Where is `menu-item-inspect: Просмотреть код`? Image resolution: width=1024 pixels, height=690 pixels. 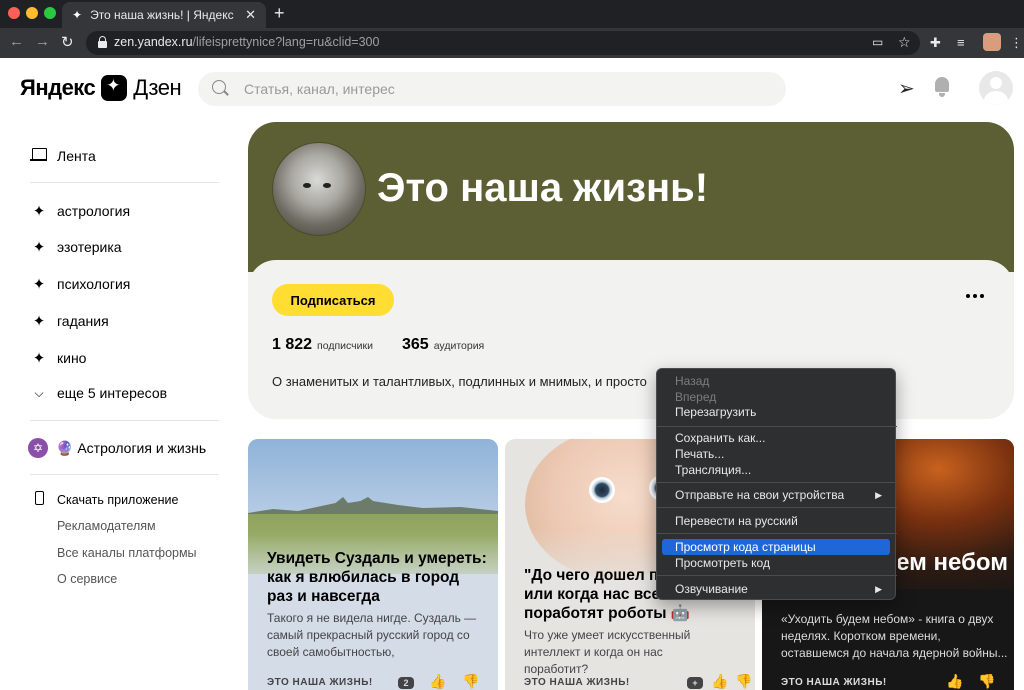
menu-item-inspect: Просмотреть код is located at coordinates (776, 563).